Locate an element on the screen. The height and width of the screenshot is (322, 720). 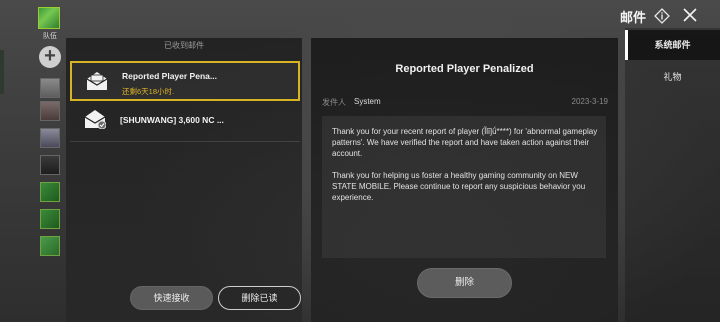
mail-list-item: Reported Player Pena... 还剩6天18小时. is located at coordinates (185, 81).